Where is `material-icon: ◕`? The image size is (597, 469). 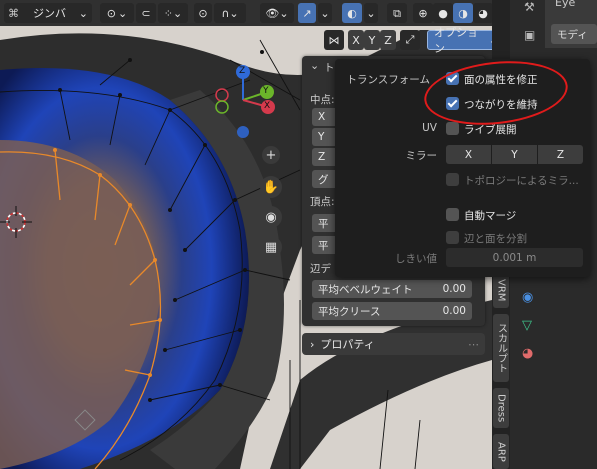
material-icon: ◕ is located at coordinates (527, 353).